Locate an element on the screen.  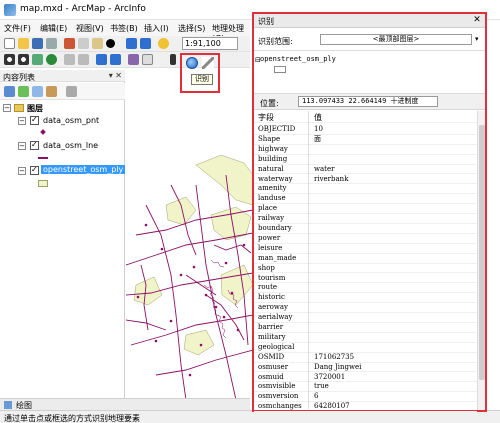
collapse-layer-pnt-icon: − is located at coordinates (22, 121).